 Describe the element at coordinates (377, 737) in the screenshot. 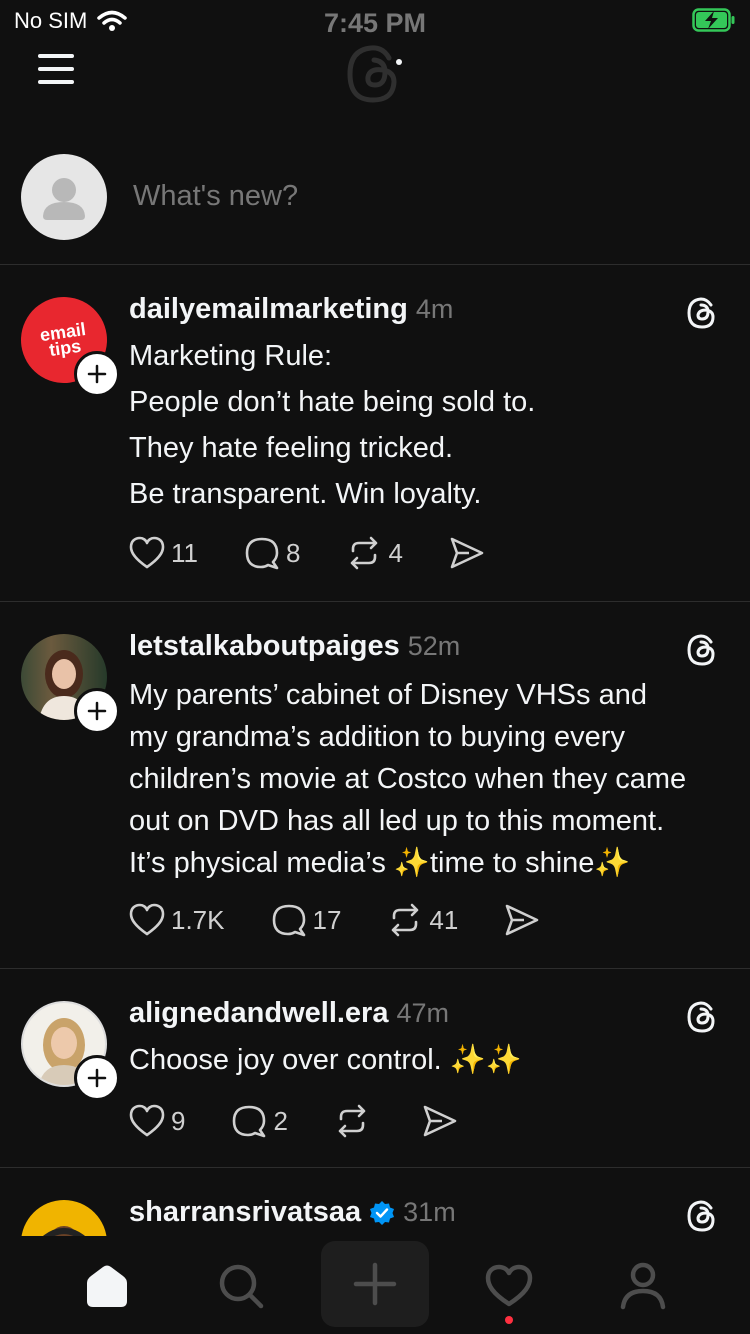

I see `post-line: my grandma’s addition to buying every` at that location.